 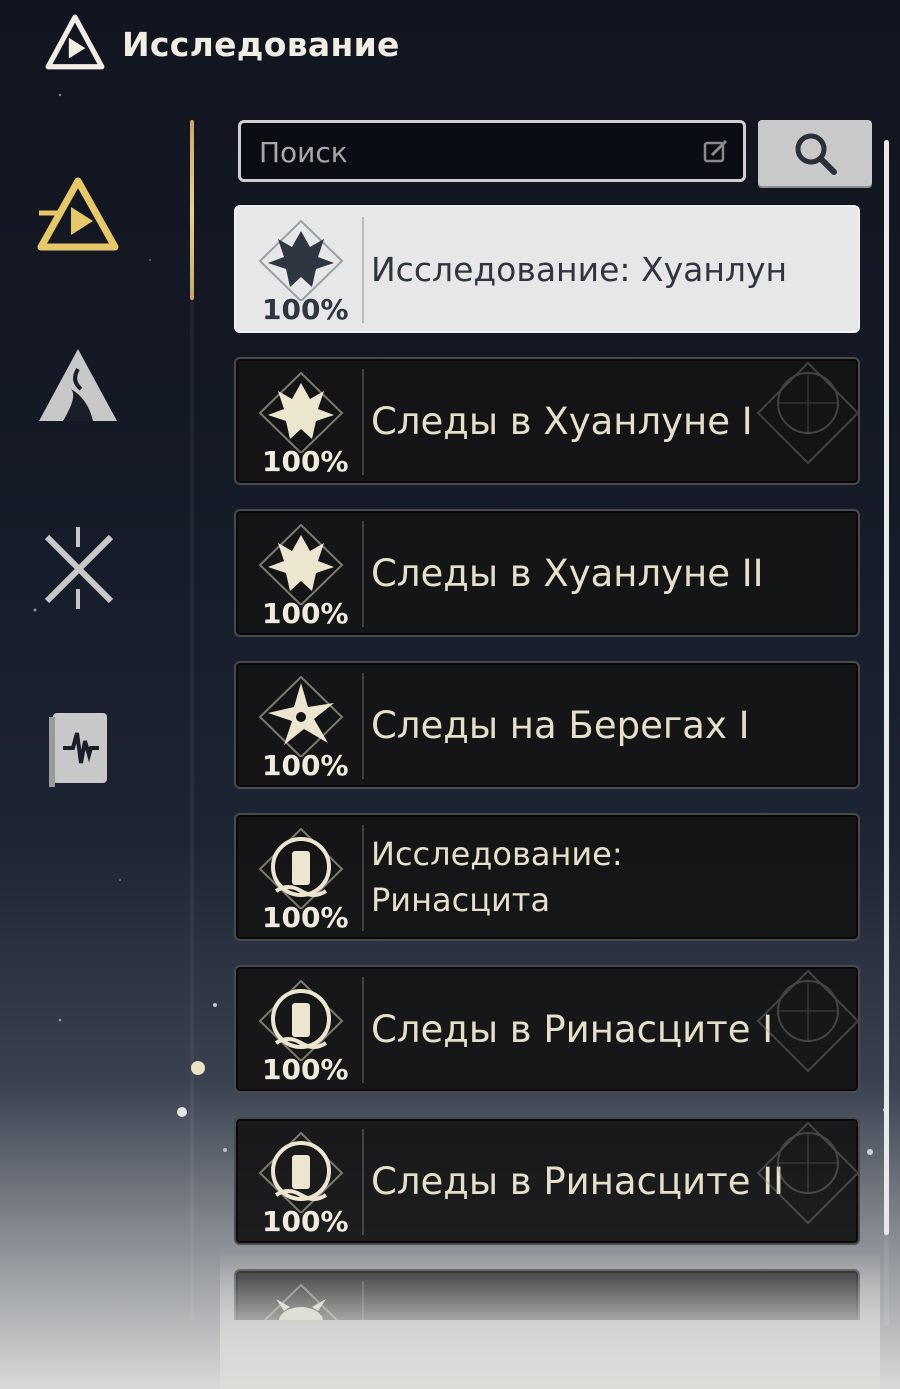 I want to click on page-title: Исследование, so click(x=261, y=44).